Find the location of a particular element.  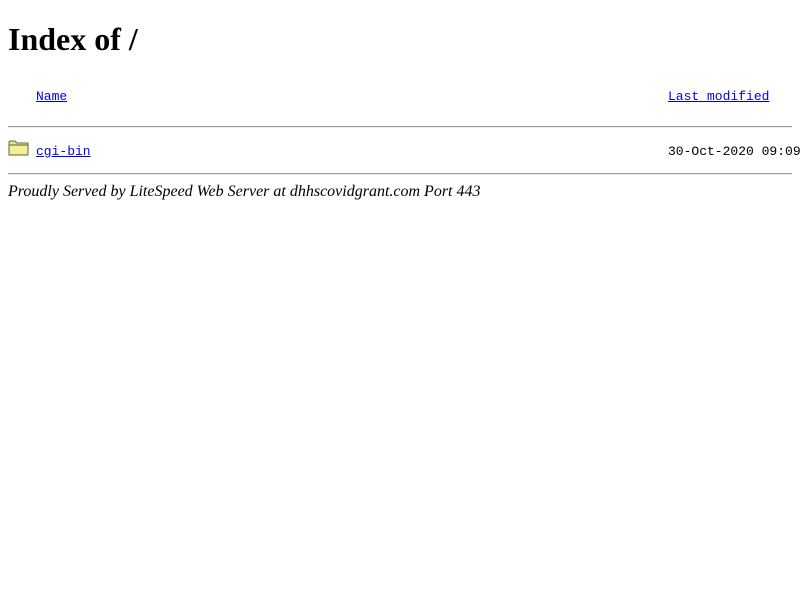

header-divider is located at coordinates (400, 127).